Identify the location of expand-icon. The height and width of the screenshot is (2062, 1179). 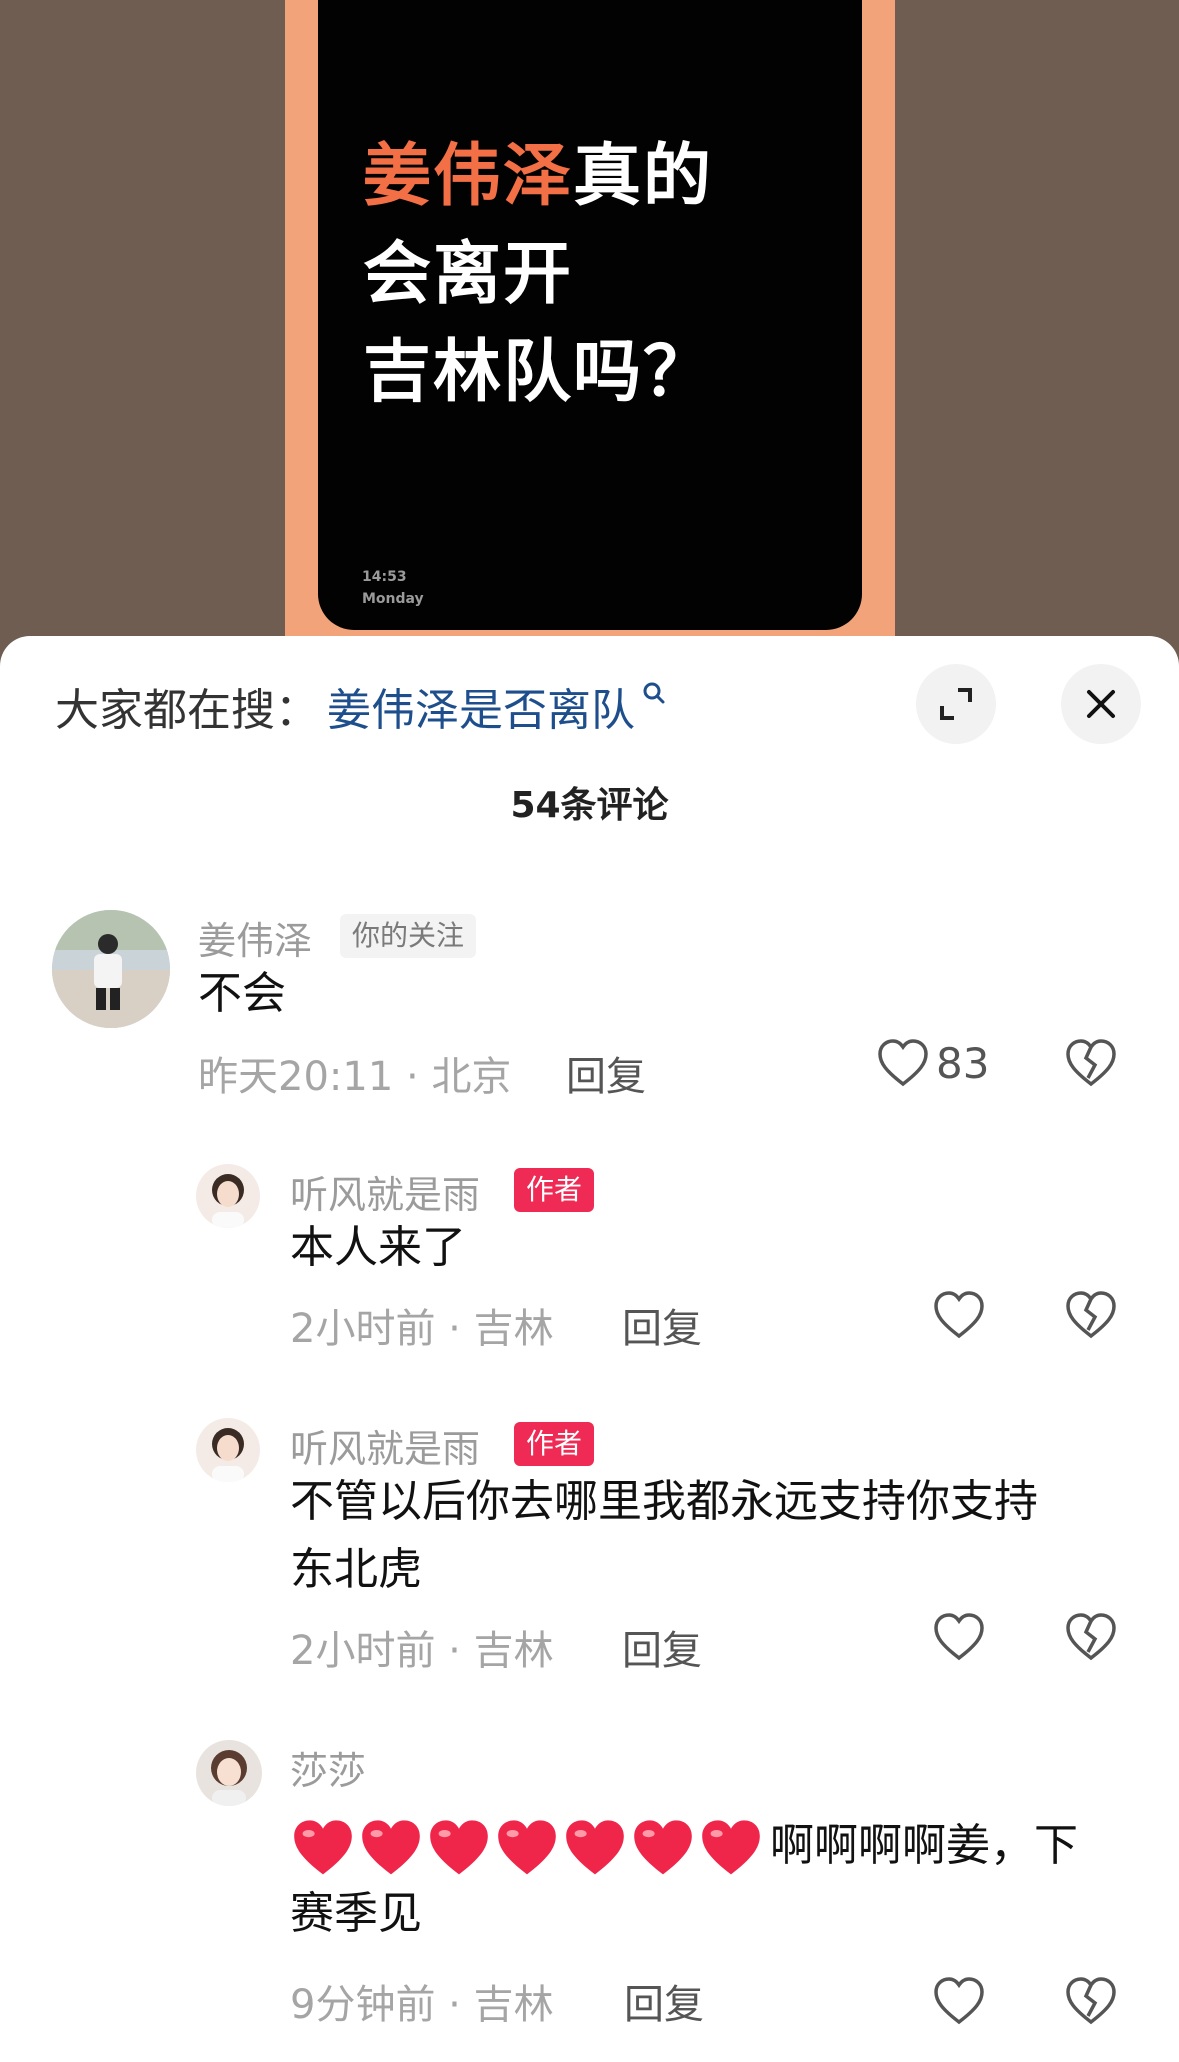
(956, 704).